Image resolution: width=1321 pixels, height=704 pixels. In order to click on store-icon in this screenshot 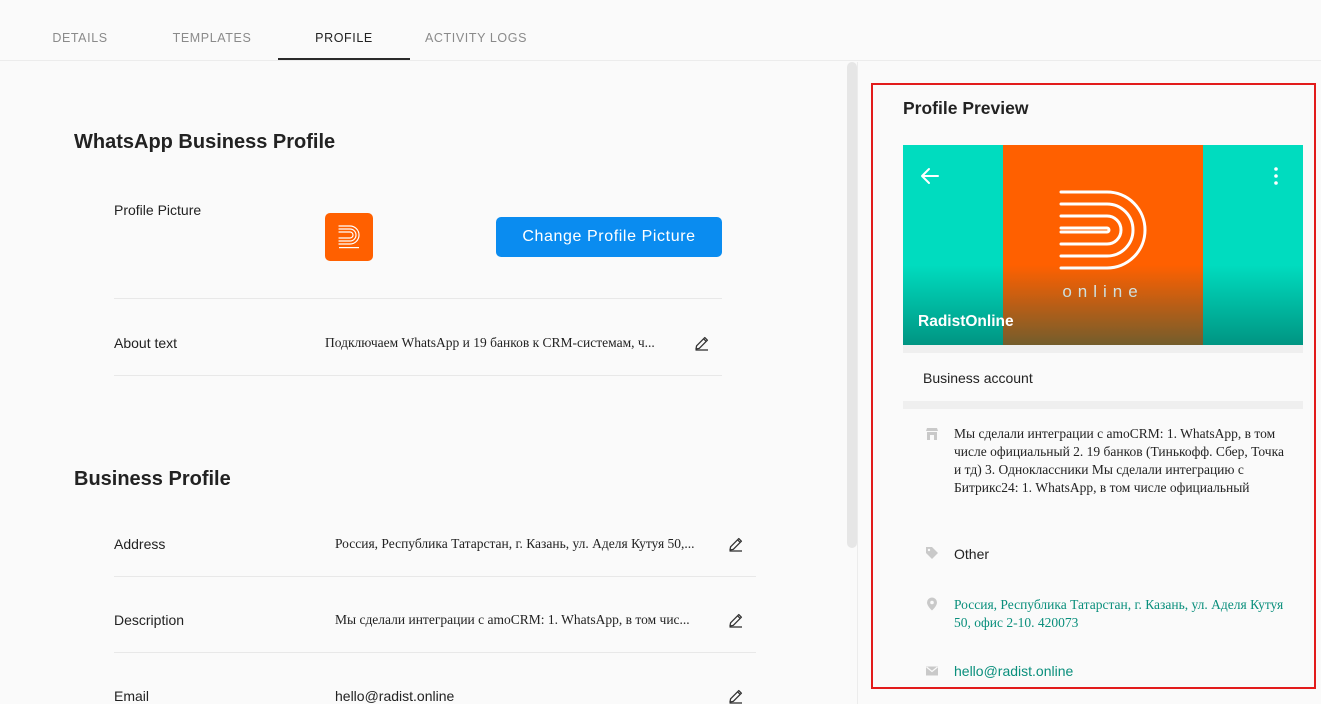, I will do `click(932, 434)`.